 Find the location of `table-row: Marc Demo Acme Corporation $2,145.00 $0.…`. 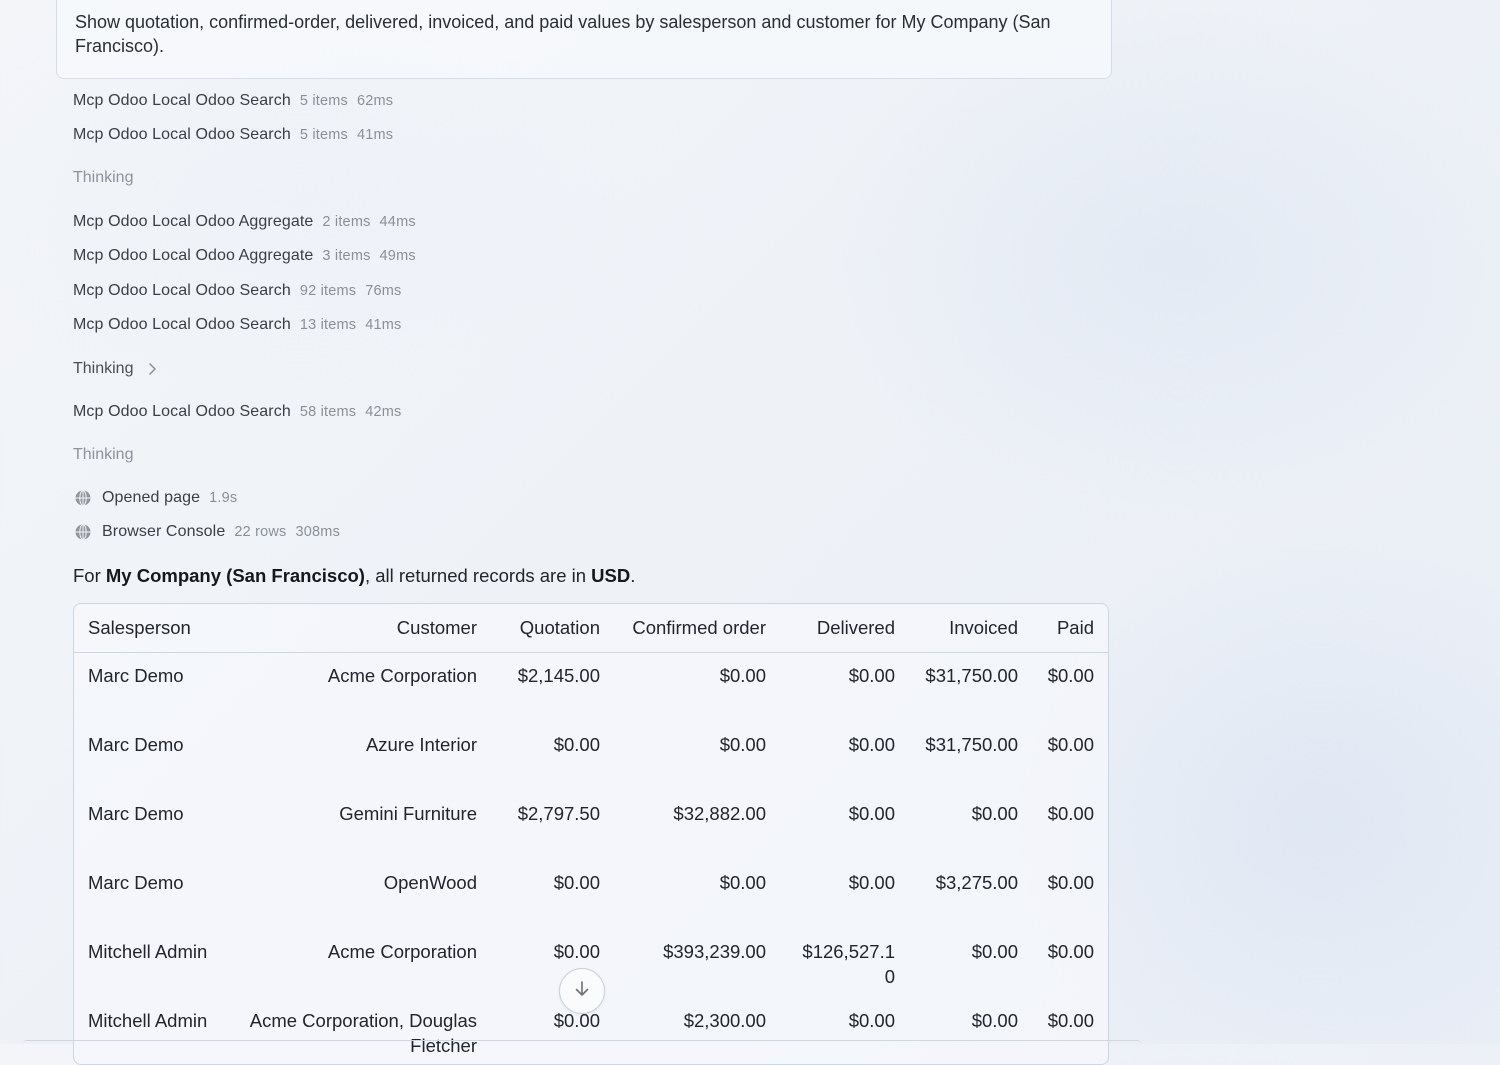

table-row: Marc Demo Acme Corporation $2,145.00 $0.… is located at coordinates (591, 688).